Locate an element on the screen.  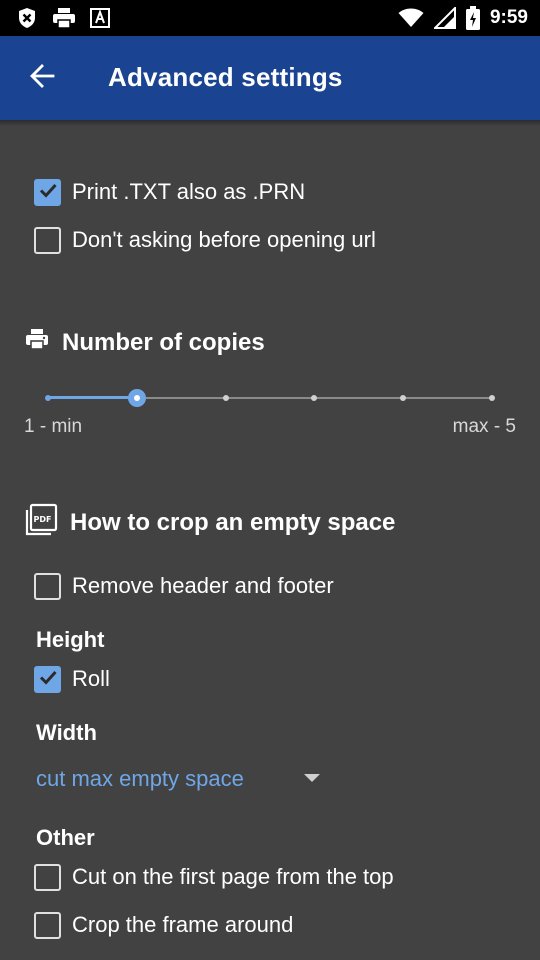
slider-max-label: max - 5 is located at coordinates (484, 426).